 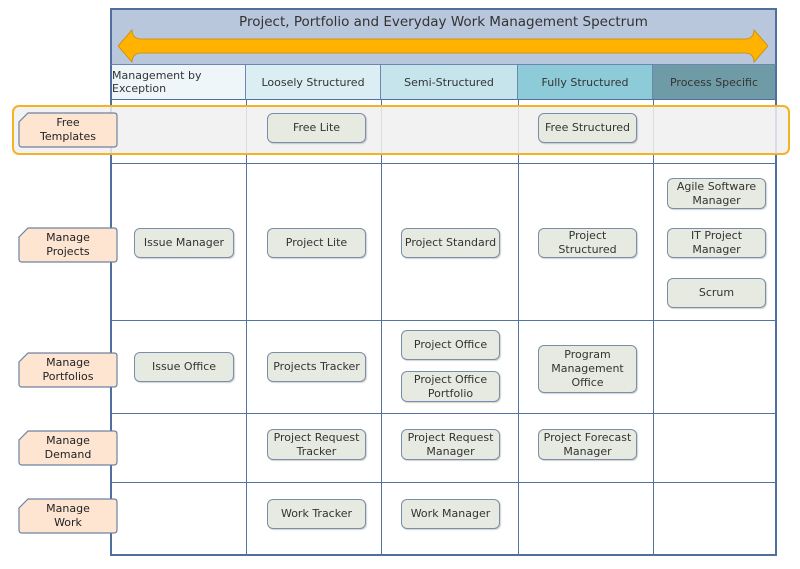 What do you see at coordinates (585, 82) in the screenshot?
I see `column-header-fully-structured: Fully Structured` at bounding box center [585, 82].